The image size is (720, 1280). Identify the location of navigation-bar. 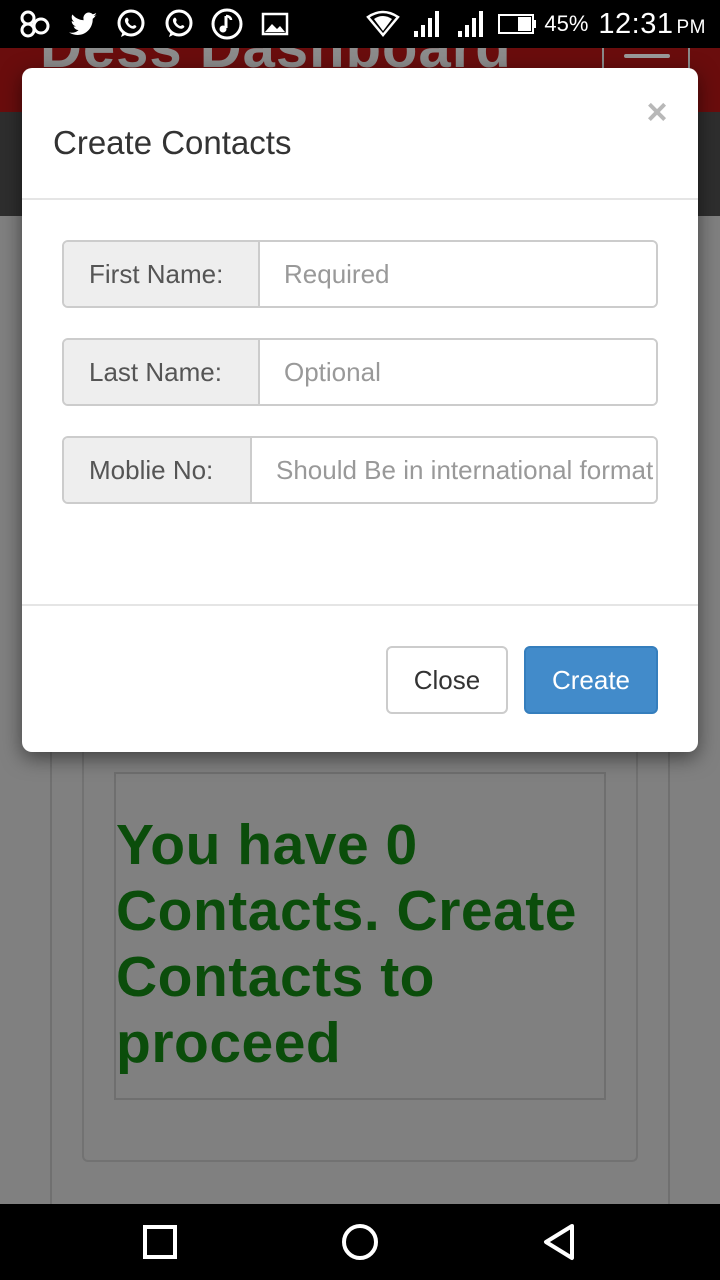
(360, 1242).